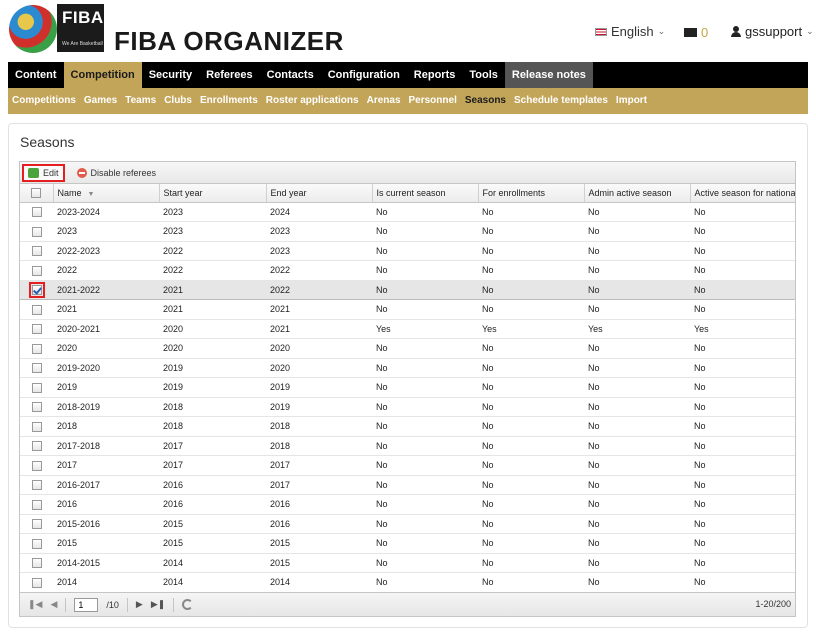  I want to click on column-header-is-current-season: Is current season, so click(425, 193).